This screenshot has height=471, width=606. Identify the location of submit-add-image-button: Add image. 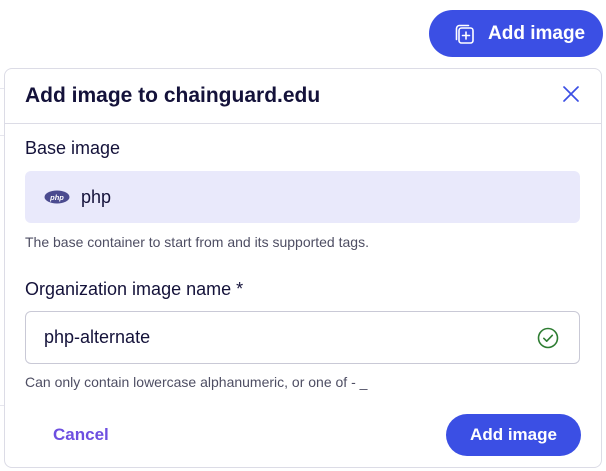
(513, 435).